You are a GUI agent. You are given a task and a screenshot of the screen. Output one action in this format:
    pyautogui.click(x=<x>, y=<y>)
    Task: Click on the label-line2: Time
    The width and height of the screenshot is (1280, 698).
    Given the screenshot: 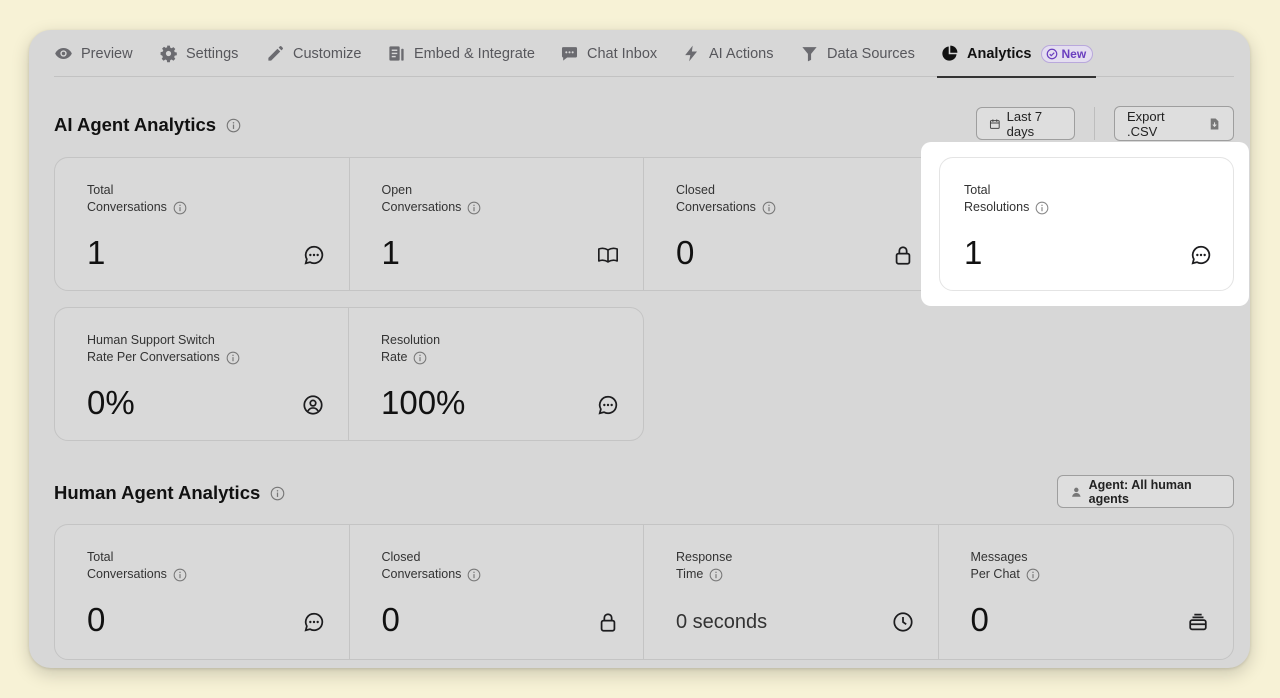 What is the action you would take?
    pyautogui.click(x=704, y=574)
    